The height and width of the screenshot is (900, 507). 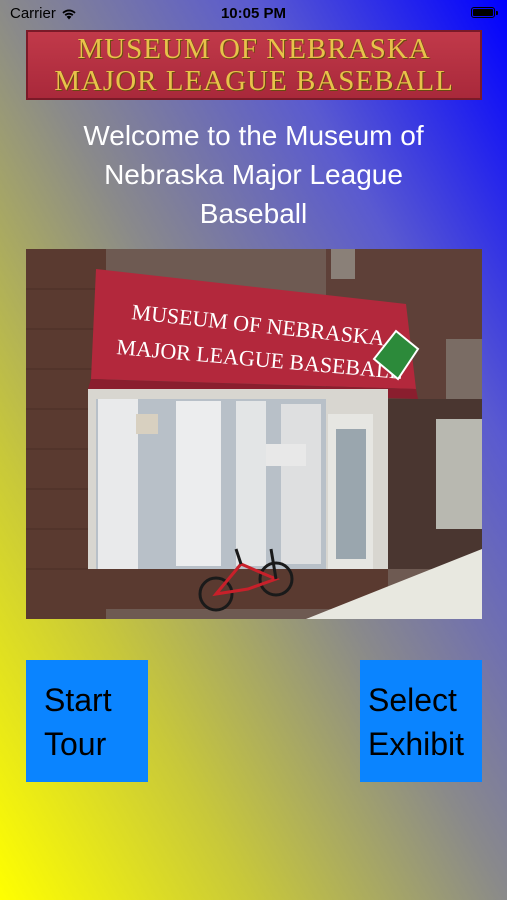 What do you see at coordinates (254, 81) in the screenshot?
I see `banner-line-2: MAJOR LEAGUE BASEBALL` at bounding box center [254, 81].